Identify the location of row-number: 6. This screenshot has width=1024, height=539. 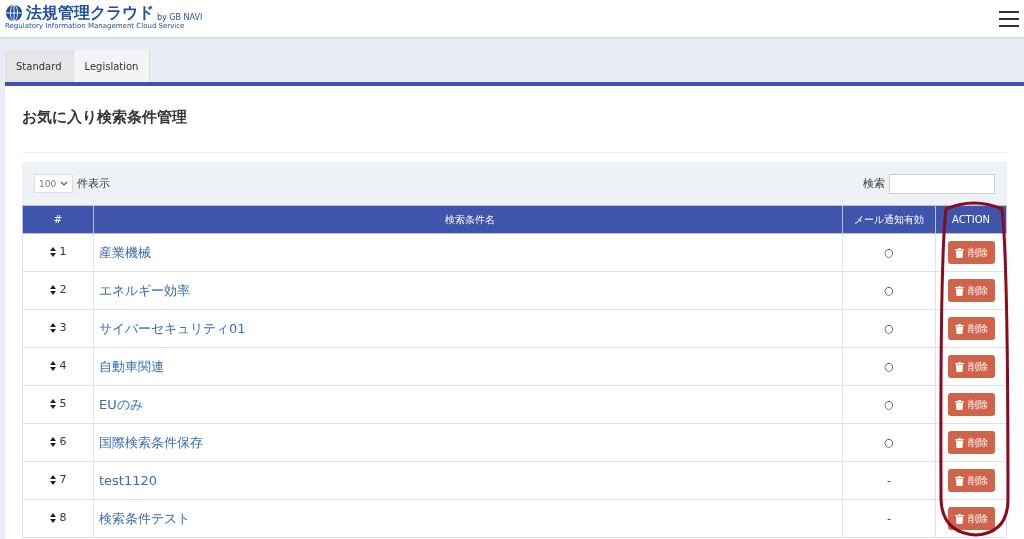
(63, 442).